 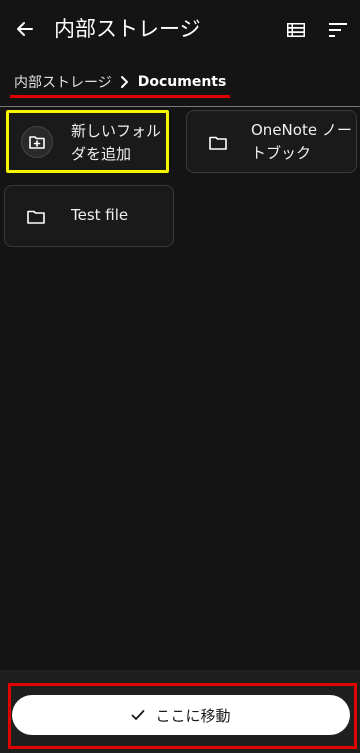 What do you see at coordinates (63, 82) in the screenshot?
I see `breadcrumb-root: 内部ストレージ` at bounding box center [63, 82].